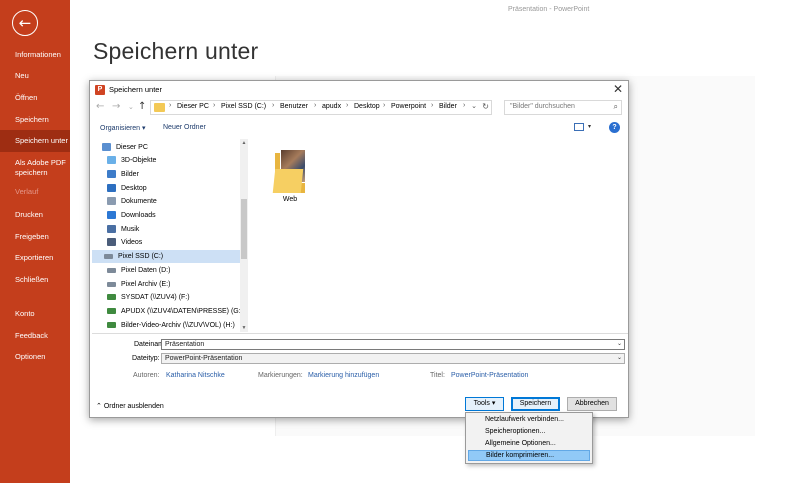 This screenshot has height=483, width=800. I want to click on nav-exportieren: Exportieren, so click(35, 258).